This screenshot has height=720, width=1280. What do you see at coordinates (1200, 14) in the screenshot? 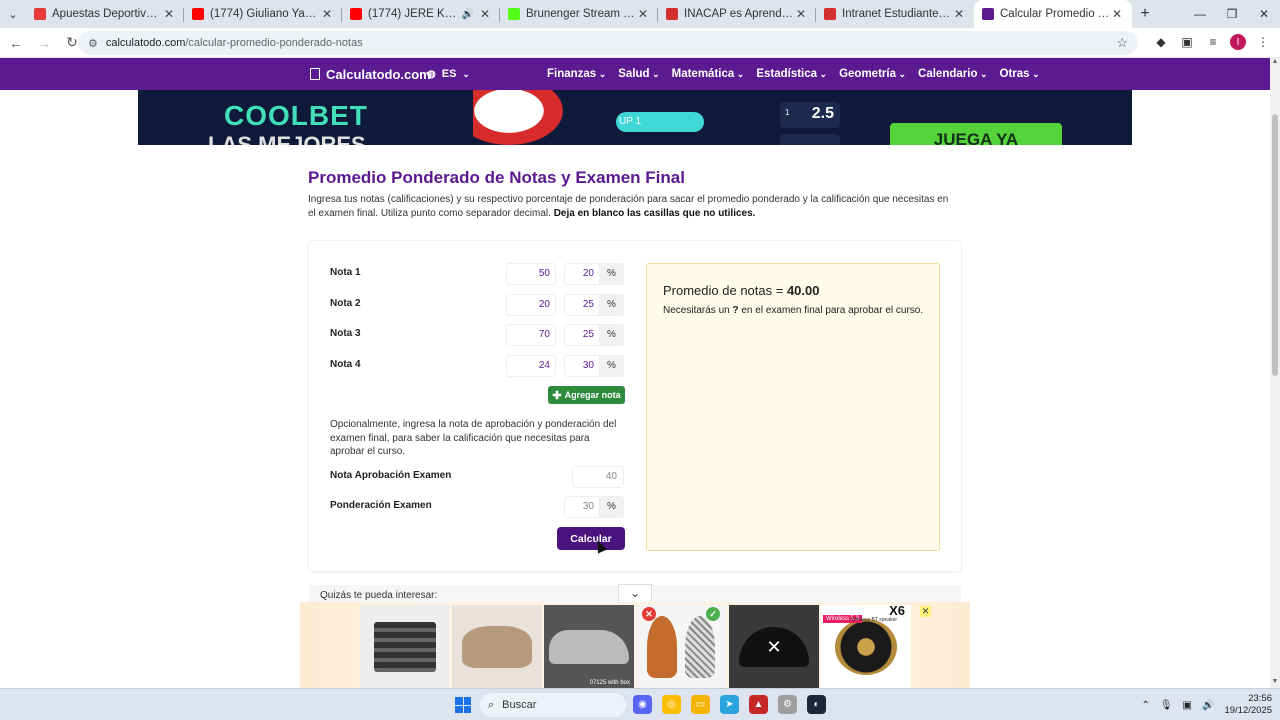
I see `minimize-icon: —` at bounding box center [1200, 14].